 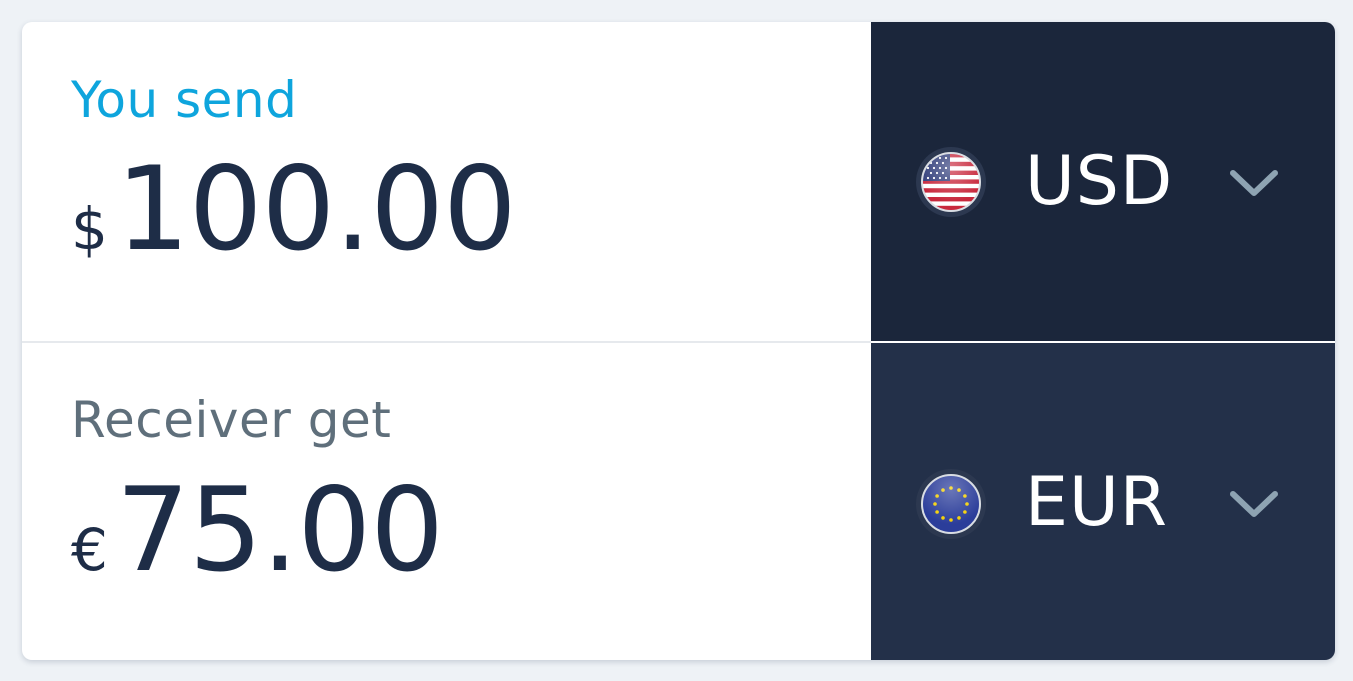 What do you see at coordinates (1096, 502) in the screenshot?
I see `receive-currency-code: EUR` at bounding box center [1096, 502].